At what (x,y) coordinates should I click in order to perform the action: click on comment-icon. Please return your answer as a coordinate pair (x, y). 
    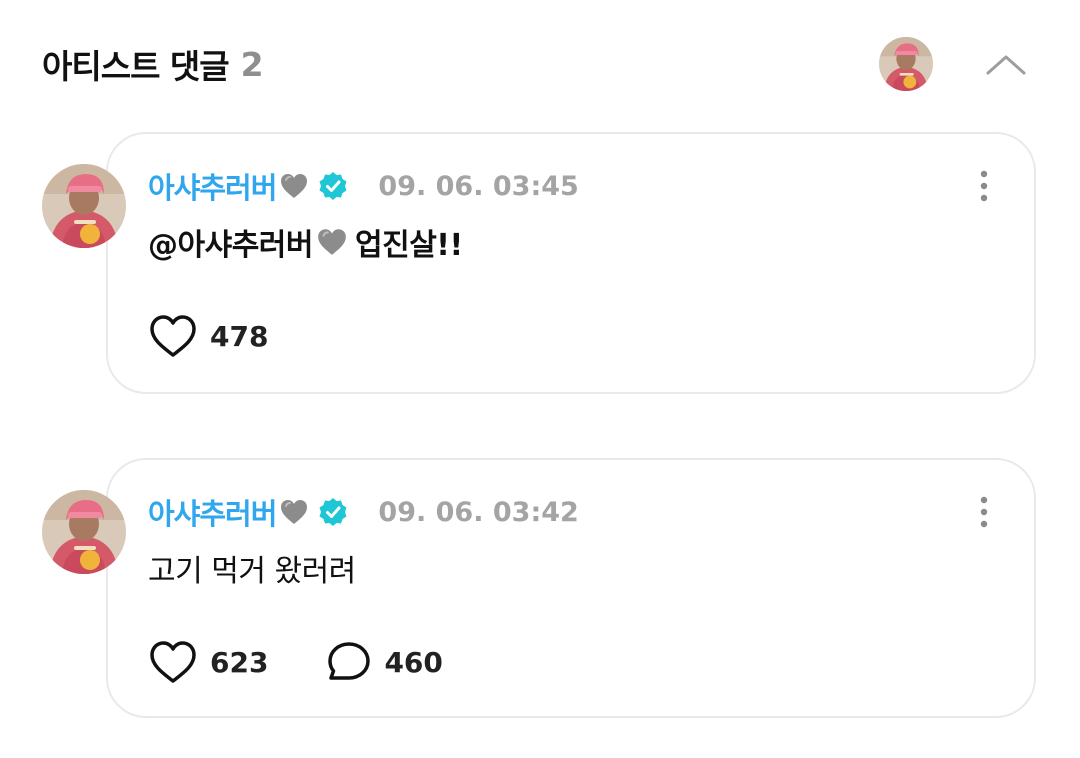
    Looking at the image, I should click on (349, 662).